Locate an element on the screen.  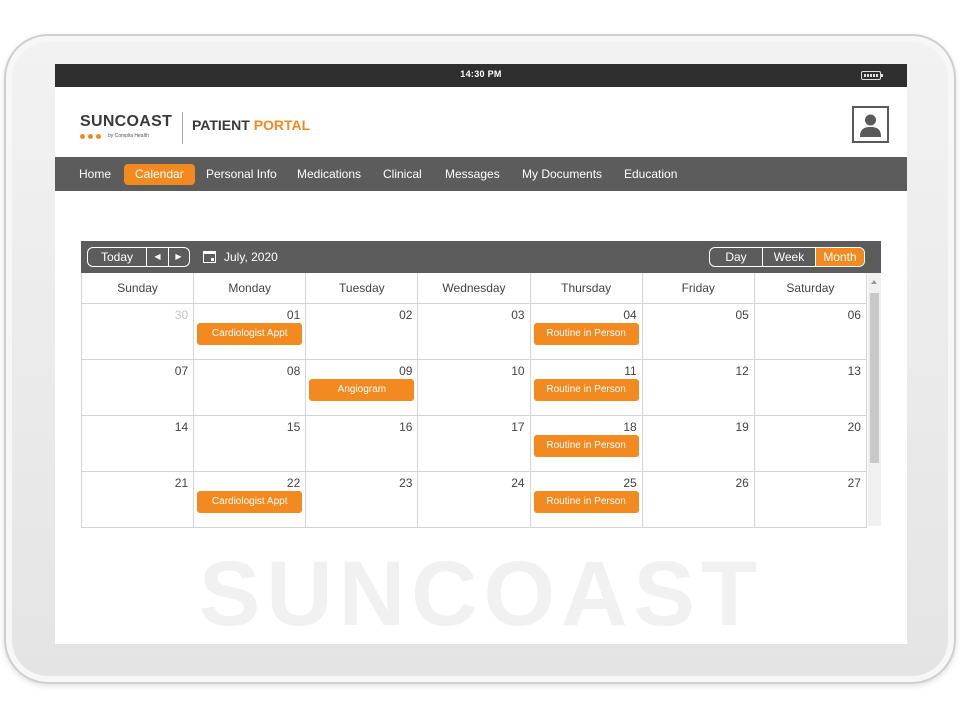
day-cell: 22Cardiologist Appt is located at coordinates (250, 499).